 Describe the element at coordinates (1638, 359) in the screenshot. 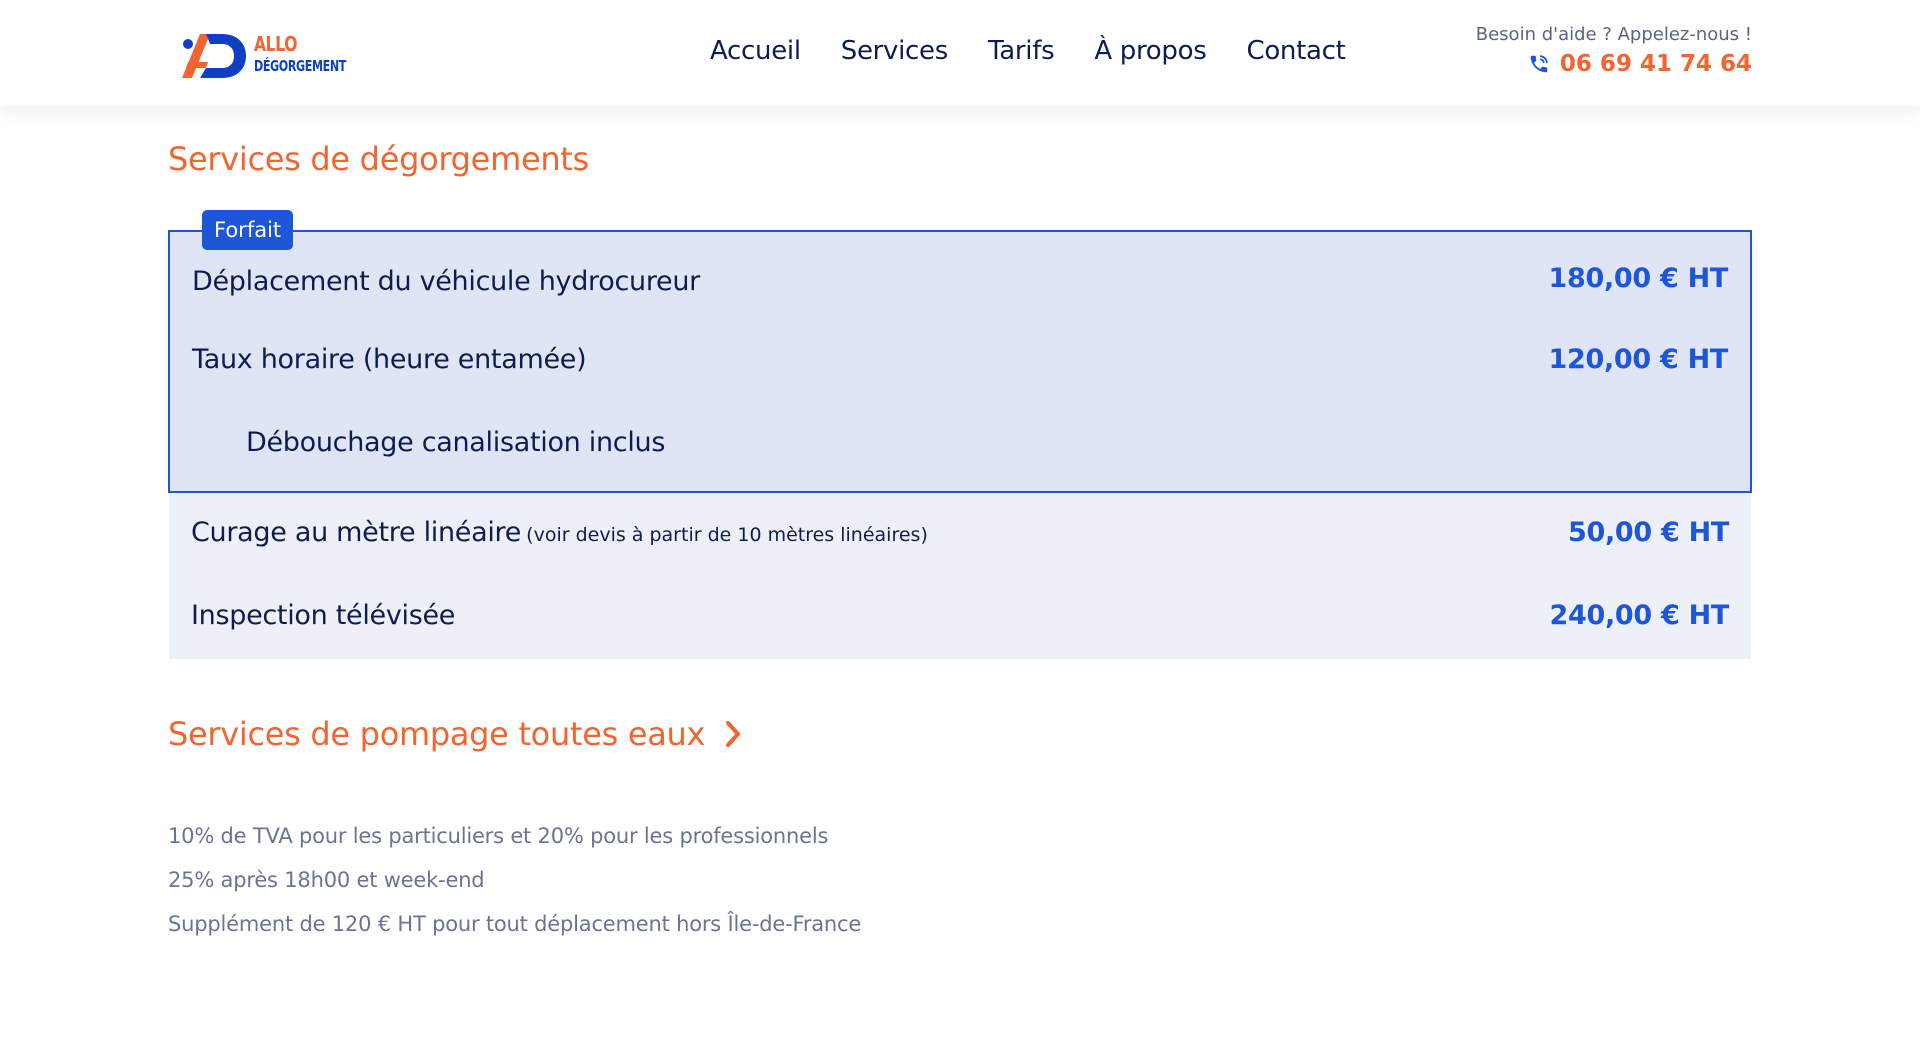

I see `row-price: 120,00 € HT` at that location.